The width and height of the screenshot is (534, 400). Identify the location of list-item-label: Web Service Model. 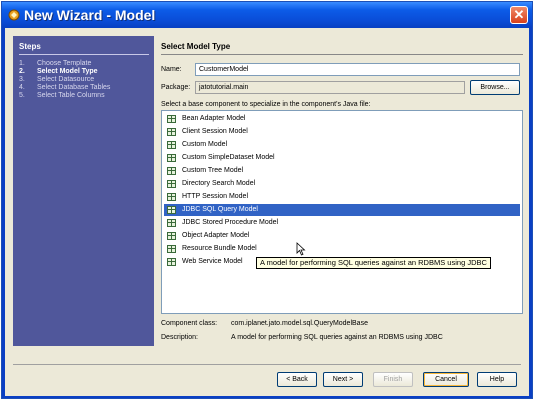
(212, 261).